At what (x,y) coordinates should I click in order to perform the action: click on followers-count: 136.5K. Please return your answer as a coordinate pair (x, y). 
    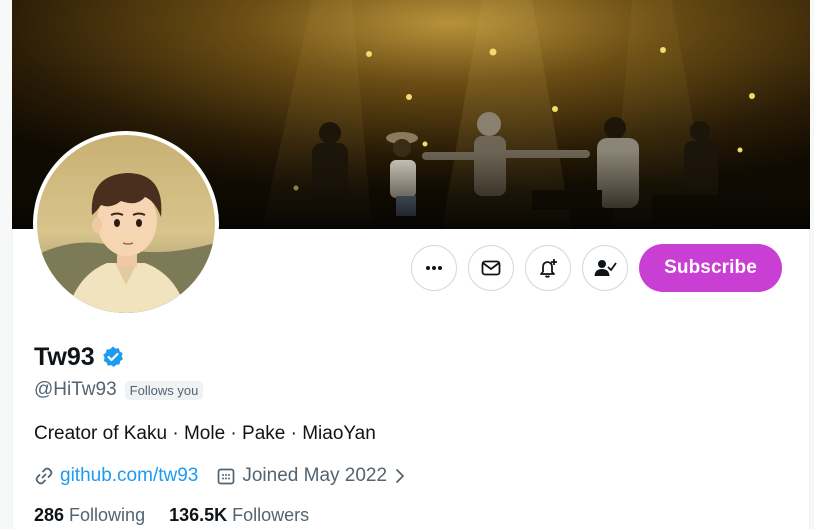
    Looking at the image, I should click on (198, 515).